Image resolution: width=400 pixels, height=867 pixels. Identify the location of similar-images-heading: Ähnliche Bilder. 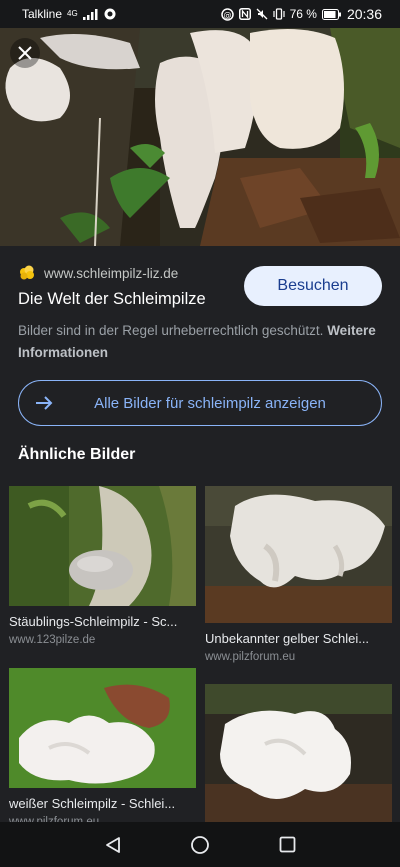
(77, 454).